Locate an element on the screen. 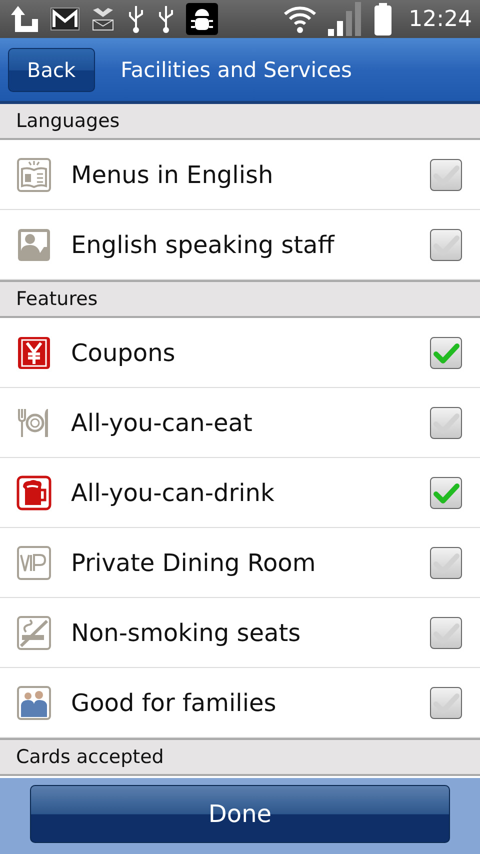  done-button: Done is located at coordinates (240, 814).